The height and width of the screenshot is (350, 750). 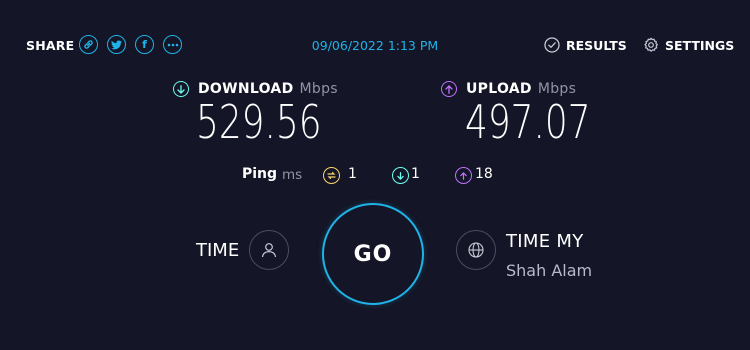 What do you see at coordinates (651, 44) in the screenshot?
I see `gear-icon` at bounding box center [651, 44].